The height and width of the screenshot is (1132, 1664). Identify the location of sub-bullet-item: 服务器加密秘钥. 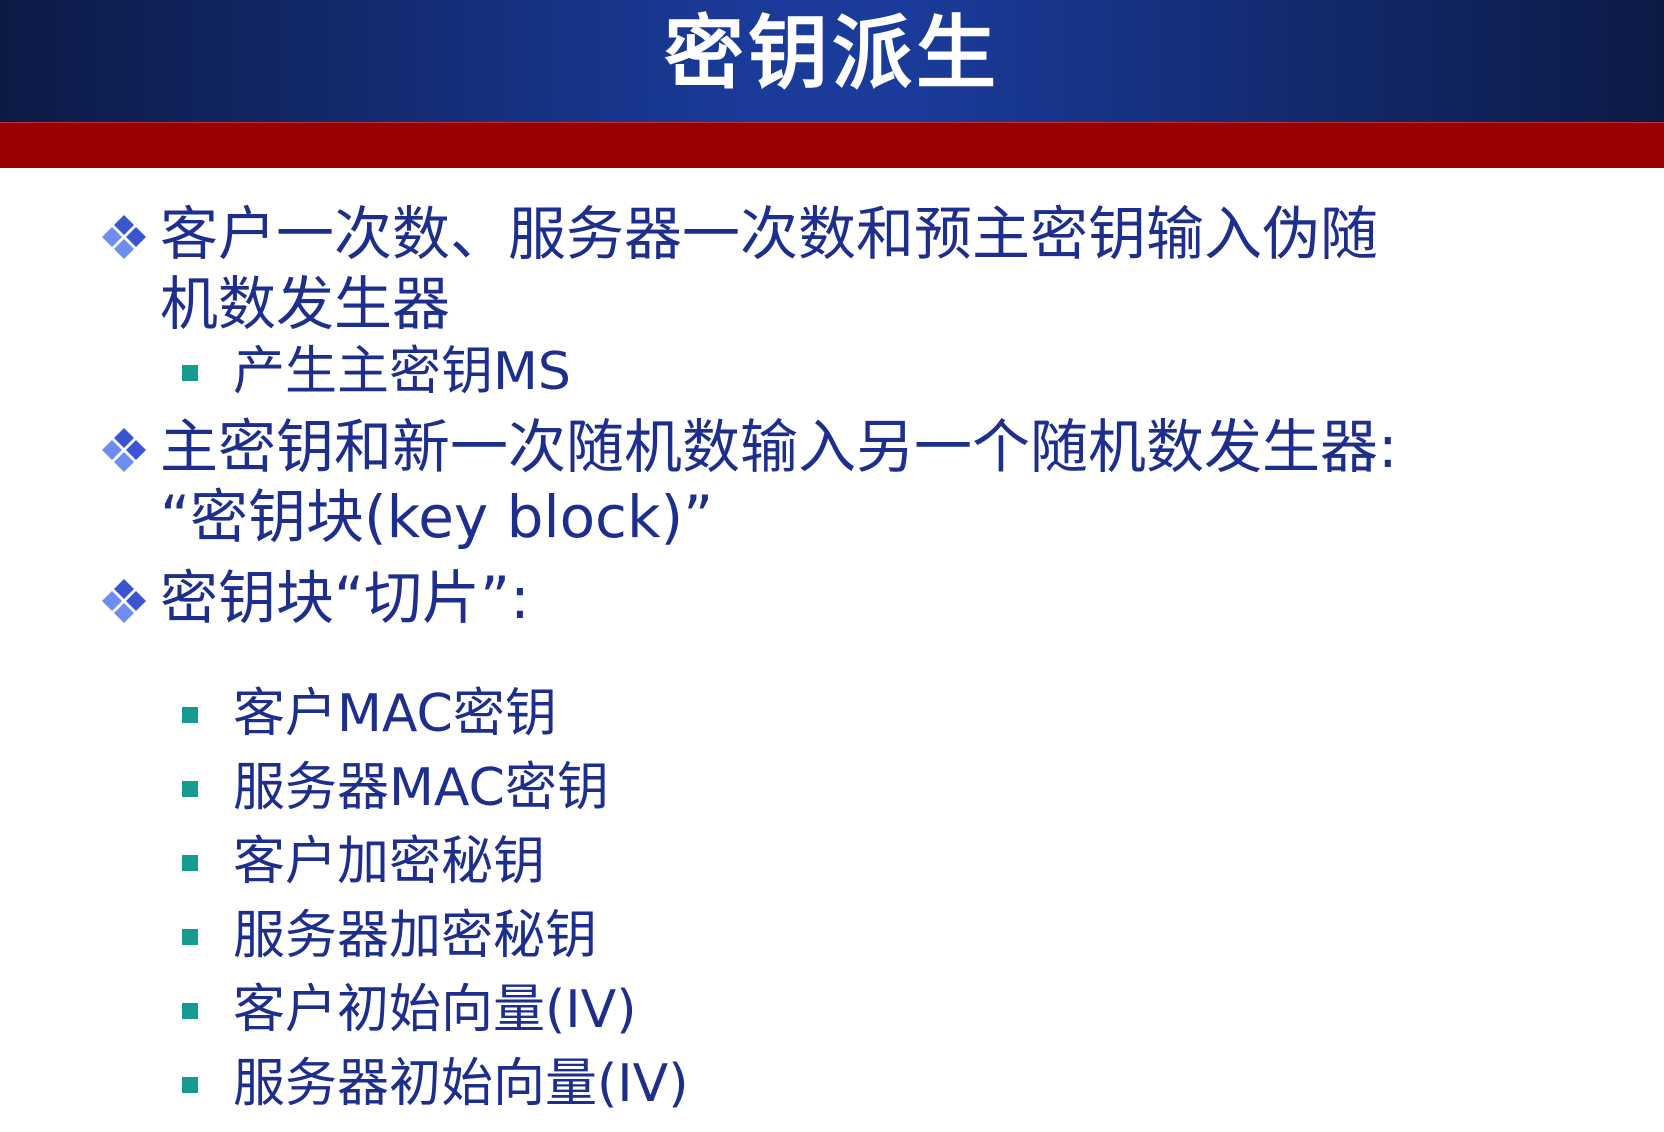
(882, 936).